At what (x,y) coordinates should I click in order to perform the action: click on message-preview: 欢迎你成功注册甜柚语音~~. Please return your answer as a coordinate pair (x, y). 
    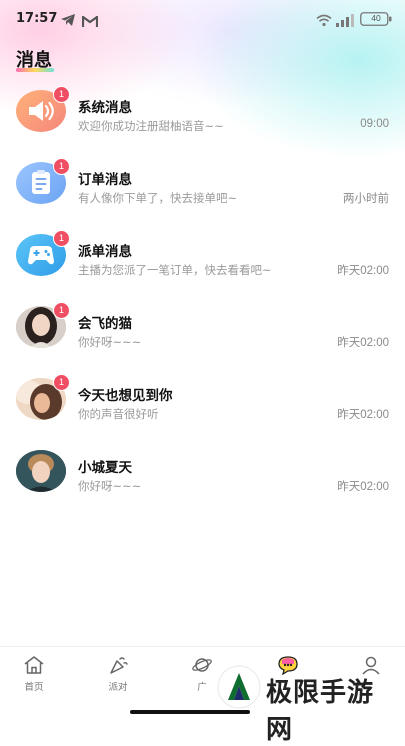
    Looking at the image, I should click on (151, 126).